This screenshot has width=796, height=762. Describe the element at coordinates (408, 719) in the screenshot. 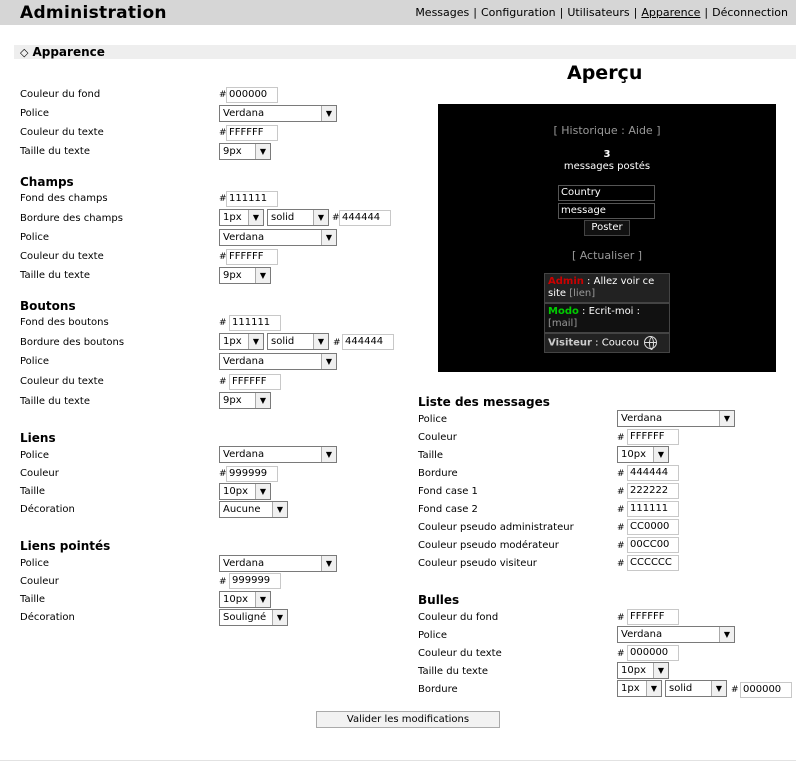

I see `submit-button: Valider les modifications` at that location.